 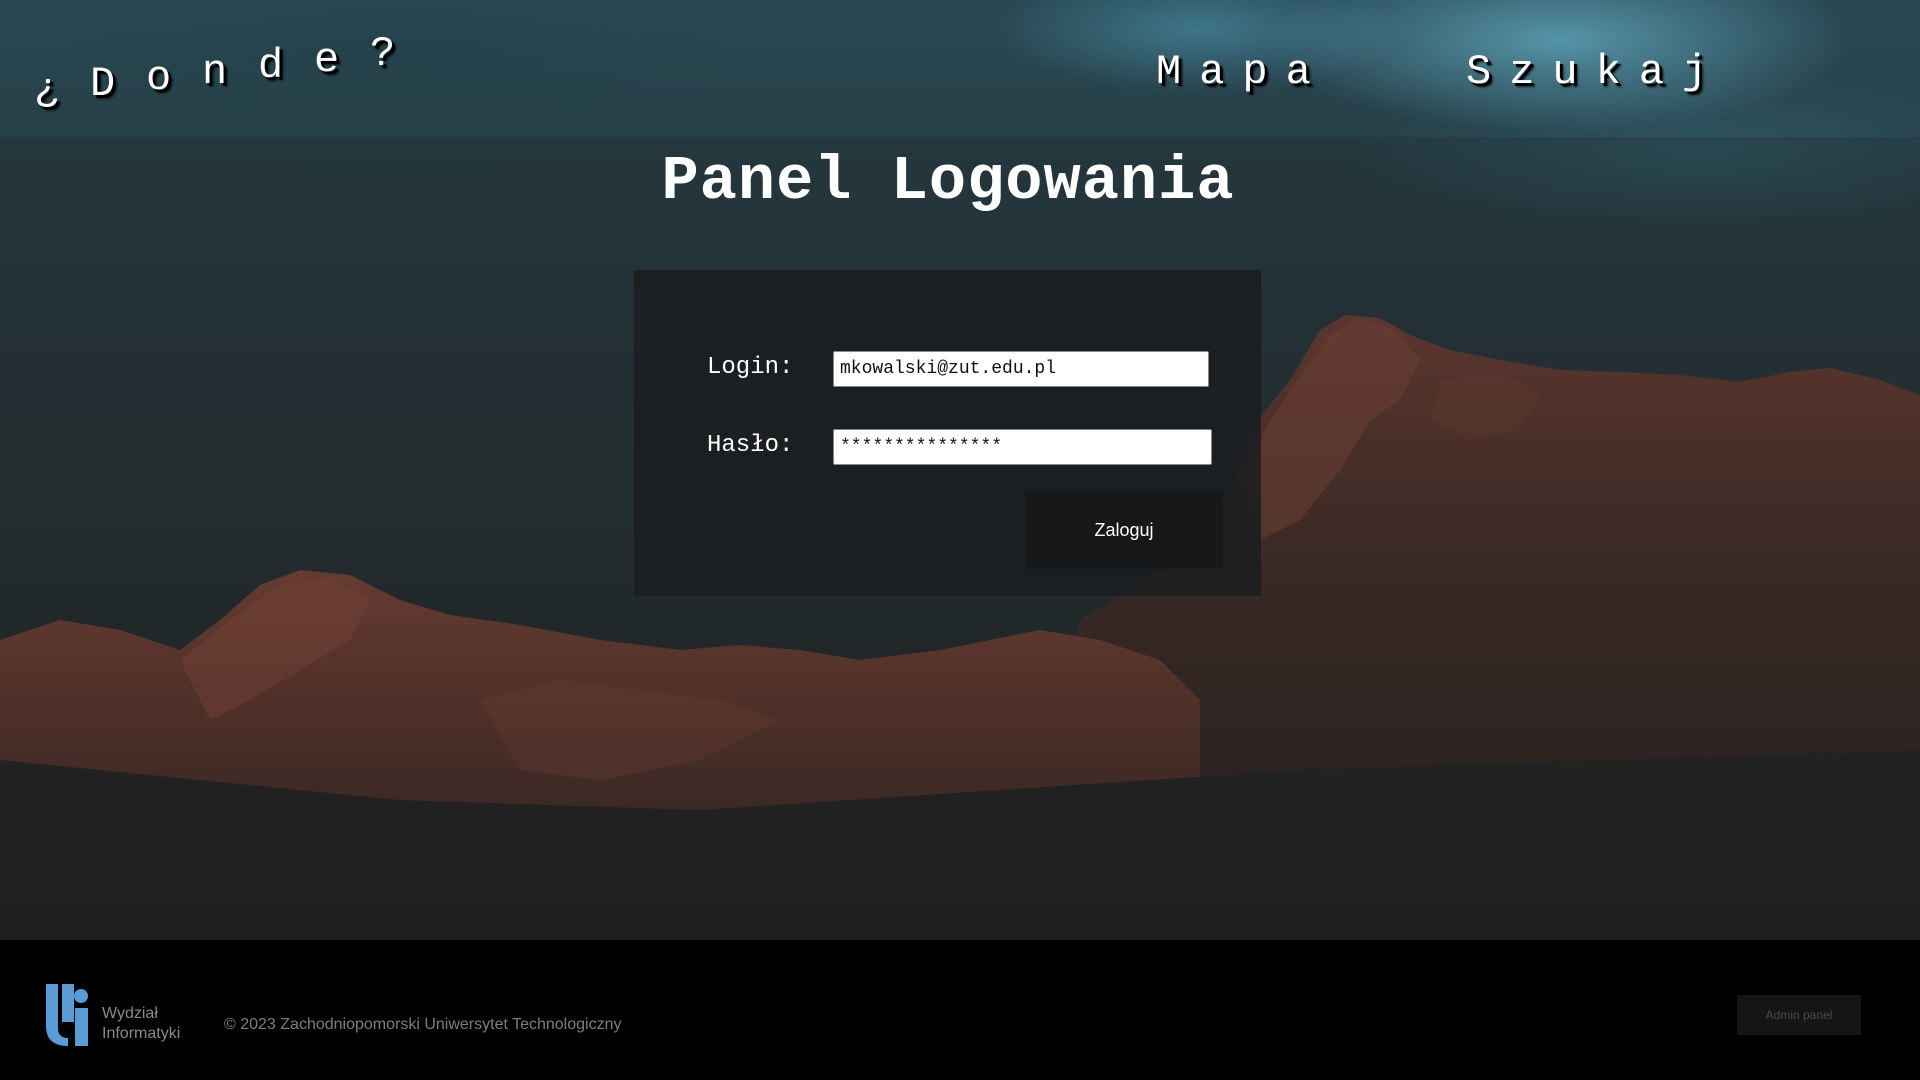 What do you see at coordinates (1242, 74) in the screenshot?
I see `nav-link-mapa: Mapa` at bounding box center [1242, 74].